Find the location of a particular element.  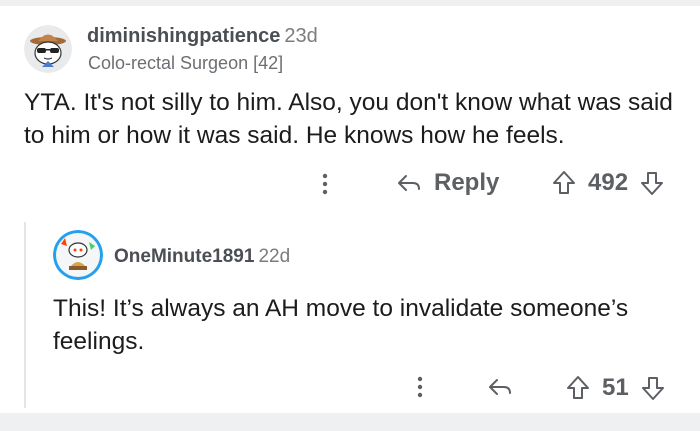

vote-count: 492 is located at coordinates (608, 182).